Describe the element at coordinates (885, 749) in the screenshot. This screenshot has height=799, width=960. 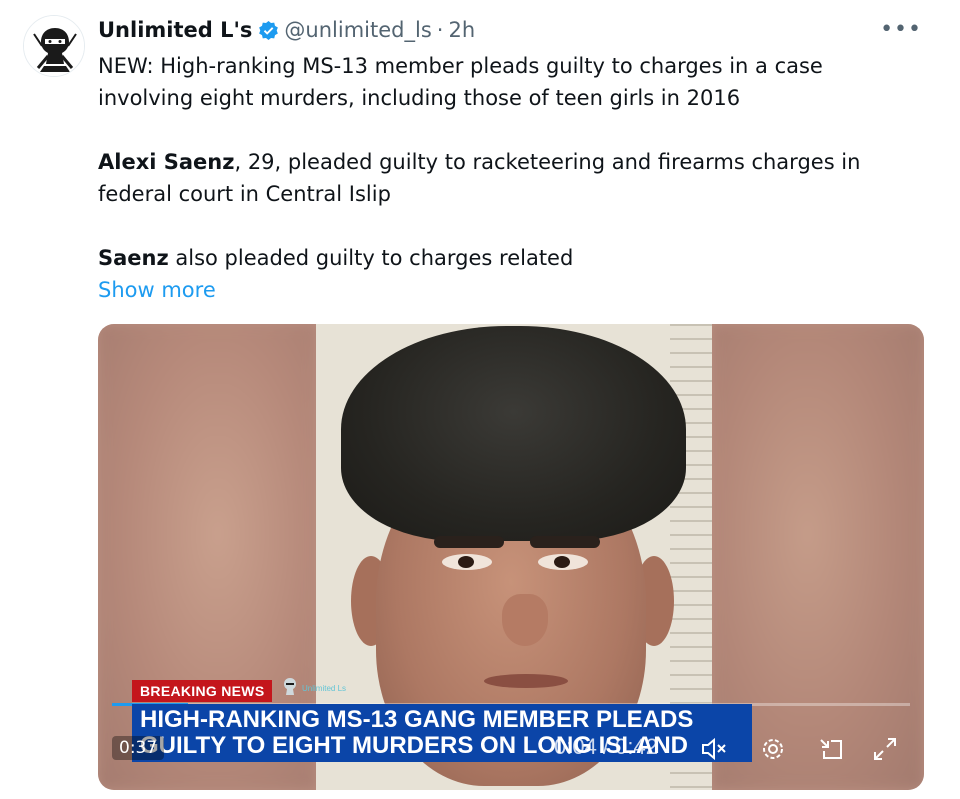
I see `fullscreen-icon` at that location.